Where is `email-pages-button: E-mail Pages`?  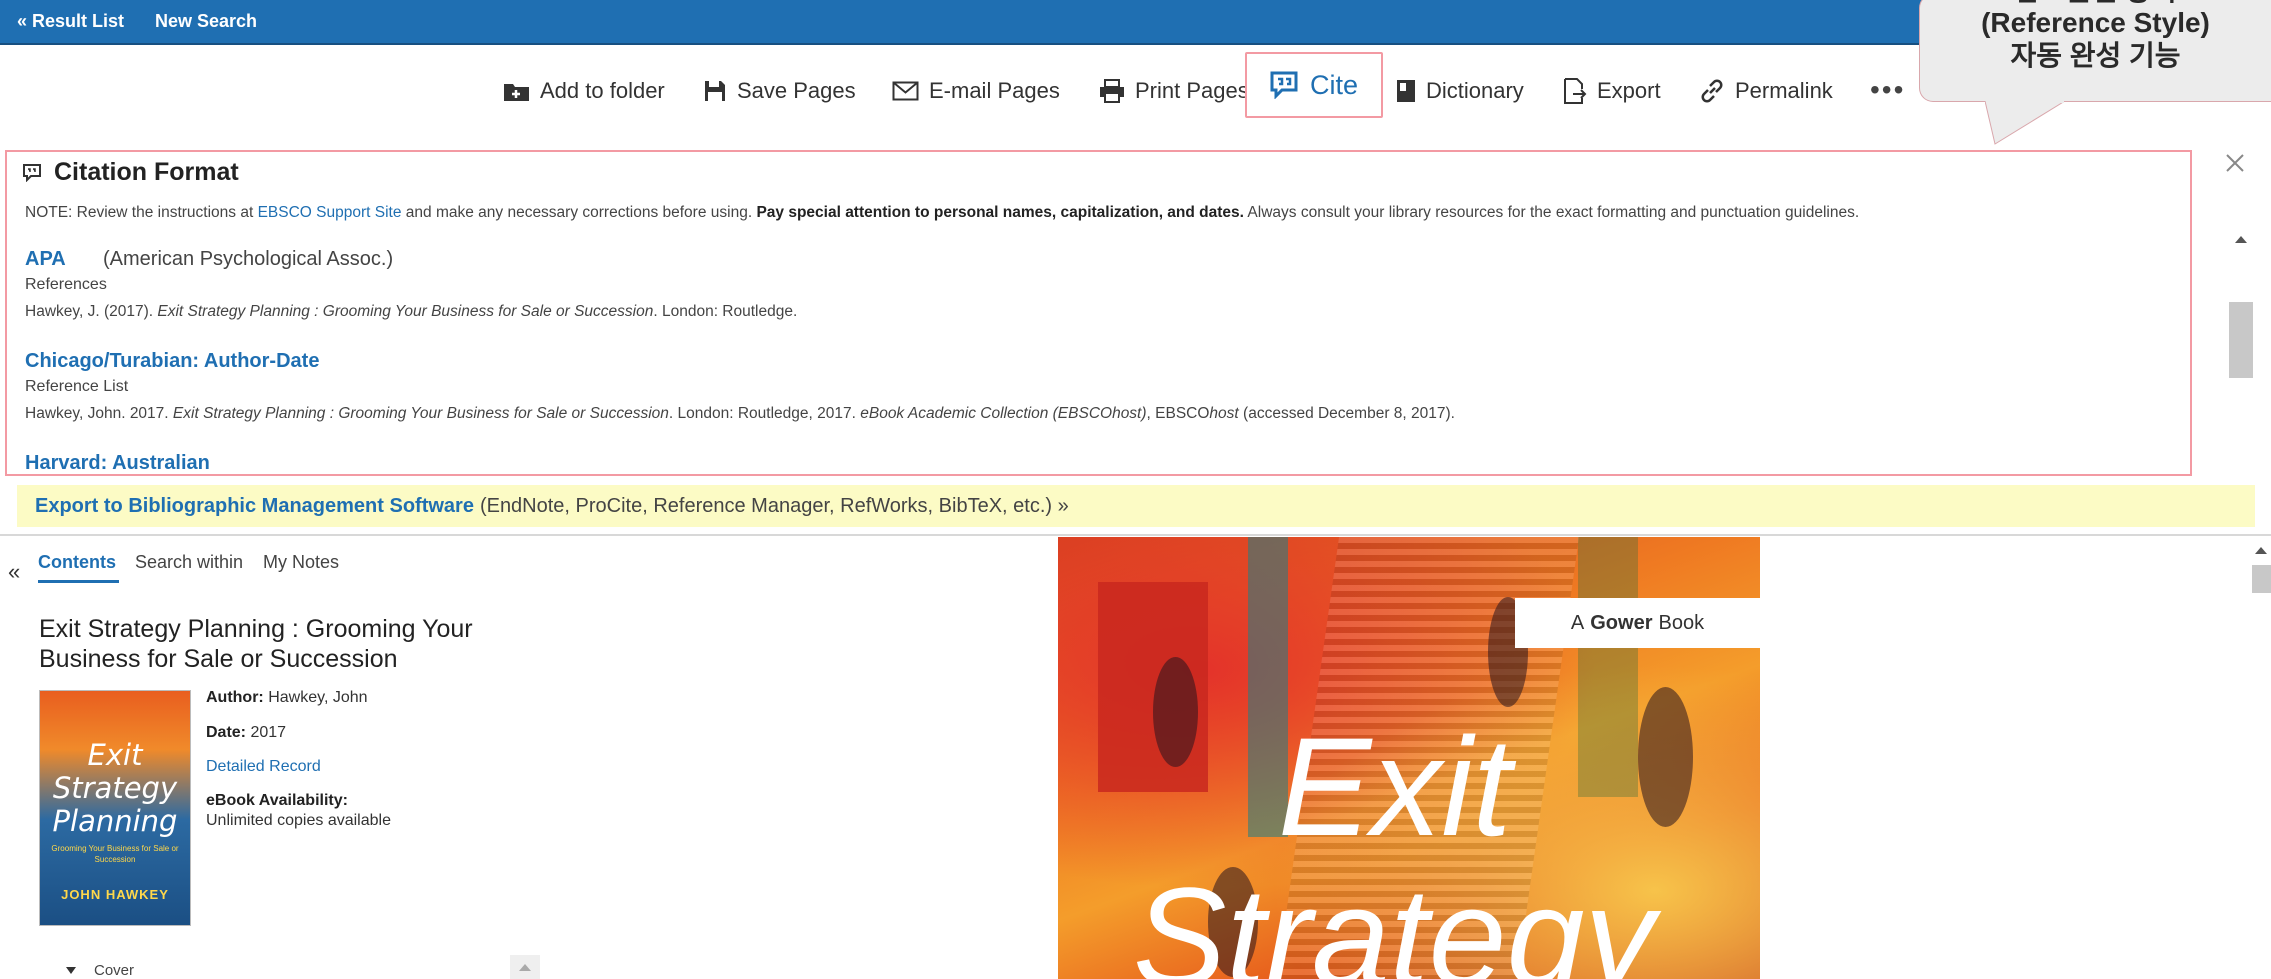 email-pages-button: E-mail Pages is located at coordinates (976, 91).